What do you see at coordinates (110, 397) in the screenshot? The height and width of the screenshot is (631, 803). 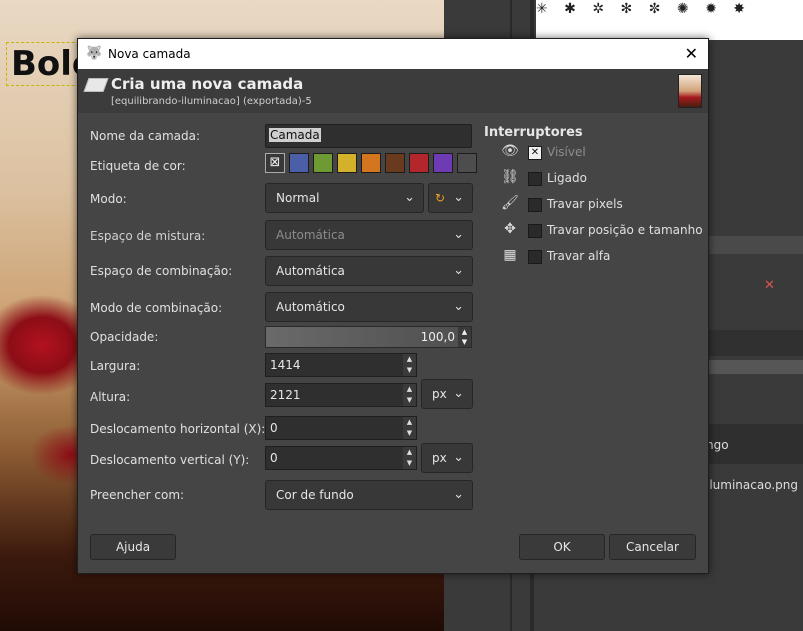 I see `height-label: Altura:` at bounding box center [110, 397].